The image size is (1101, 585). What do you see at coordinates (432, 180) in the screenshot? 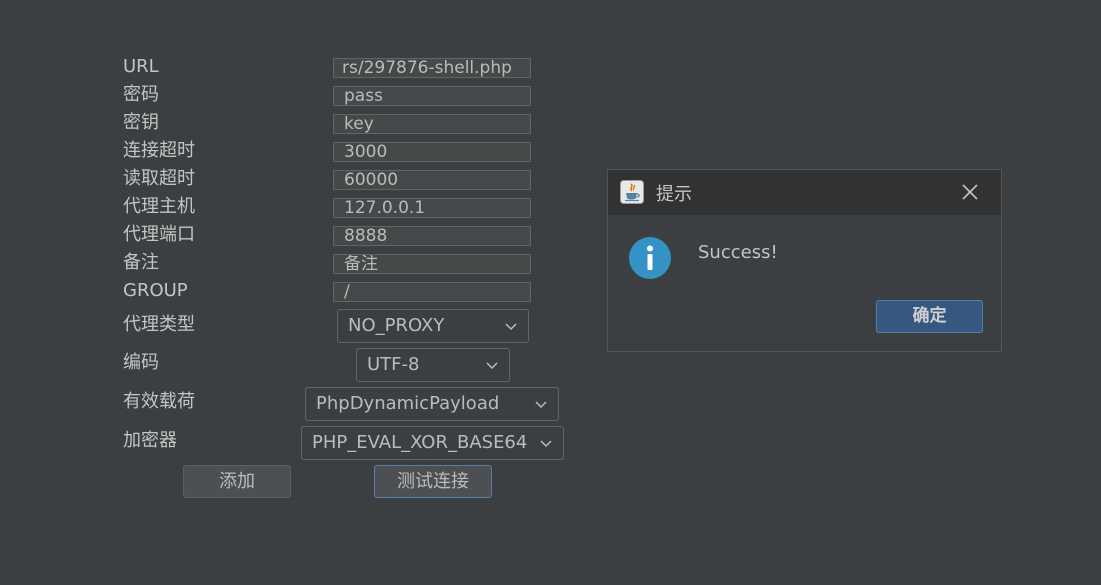
I see `read-timeout-field: 60000` at bounding box center [432, 180].